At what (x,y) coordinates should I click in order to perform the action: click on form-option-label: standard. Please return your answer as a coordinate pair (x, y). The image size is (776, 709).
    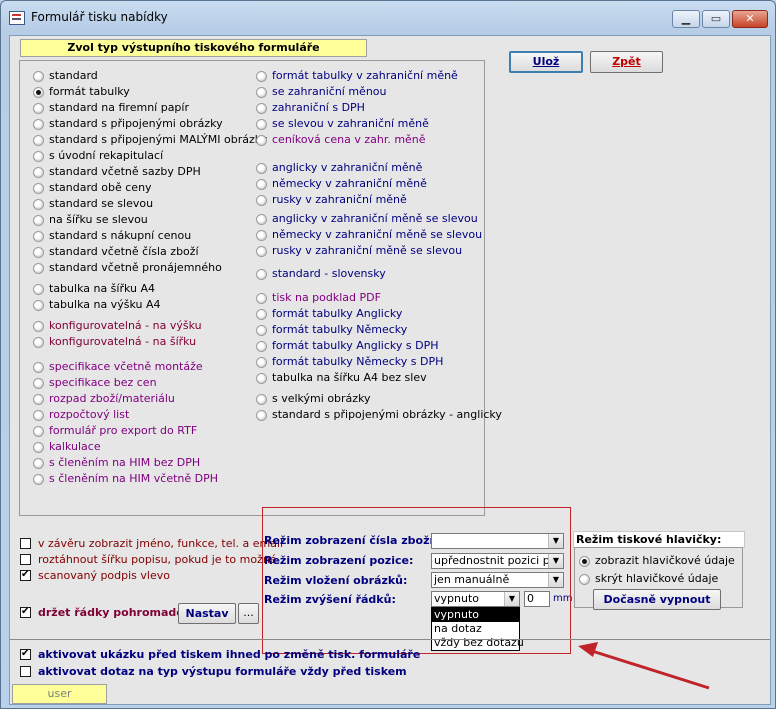
    Looking at the image, I should click on (73, 75).